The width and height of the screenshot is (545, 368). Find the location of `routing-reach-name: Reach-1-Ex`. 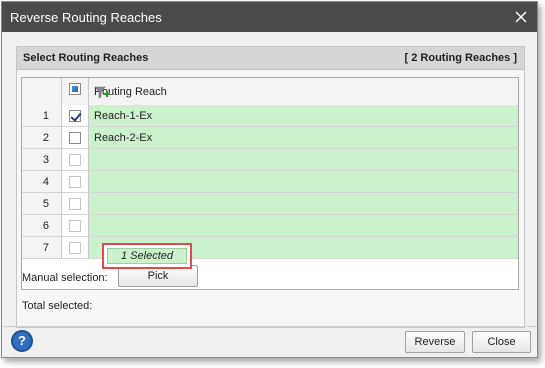

routing-reach-name: Reach-1-Ex is located at coordinates (123, 116).